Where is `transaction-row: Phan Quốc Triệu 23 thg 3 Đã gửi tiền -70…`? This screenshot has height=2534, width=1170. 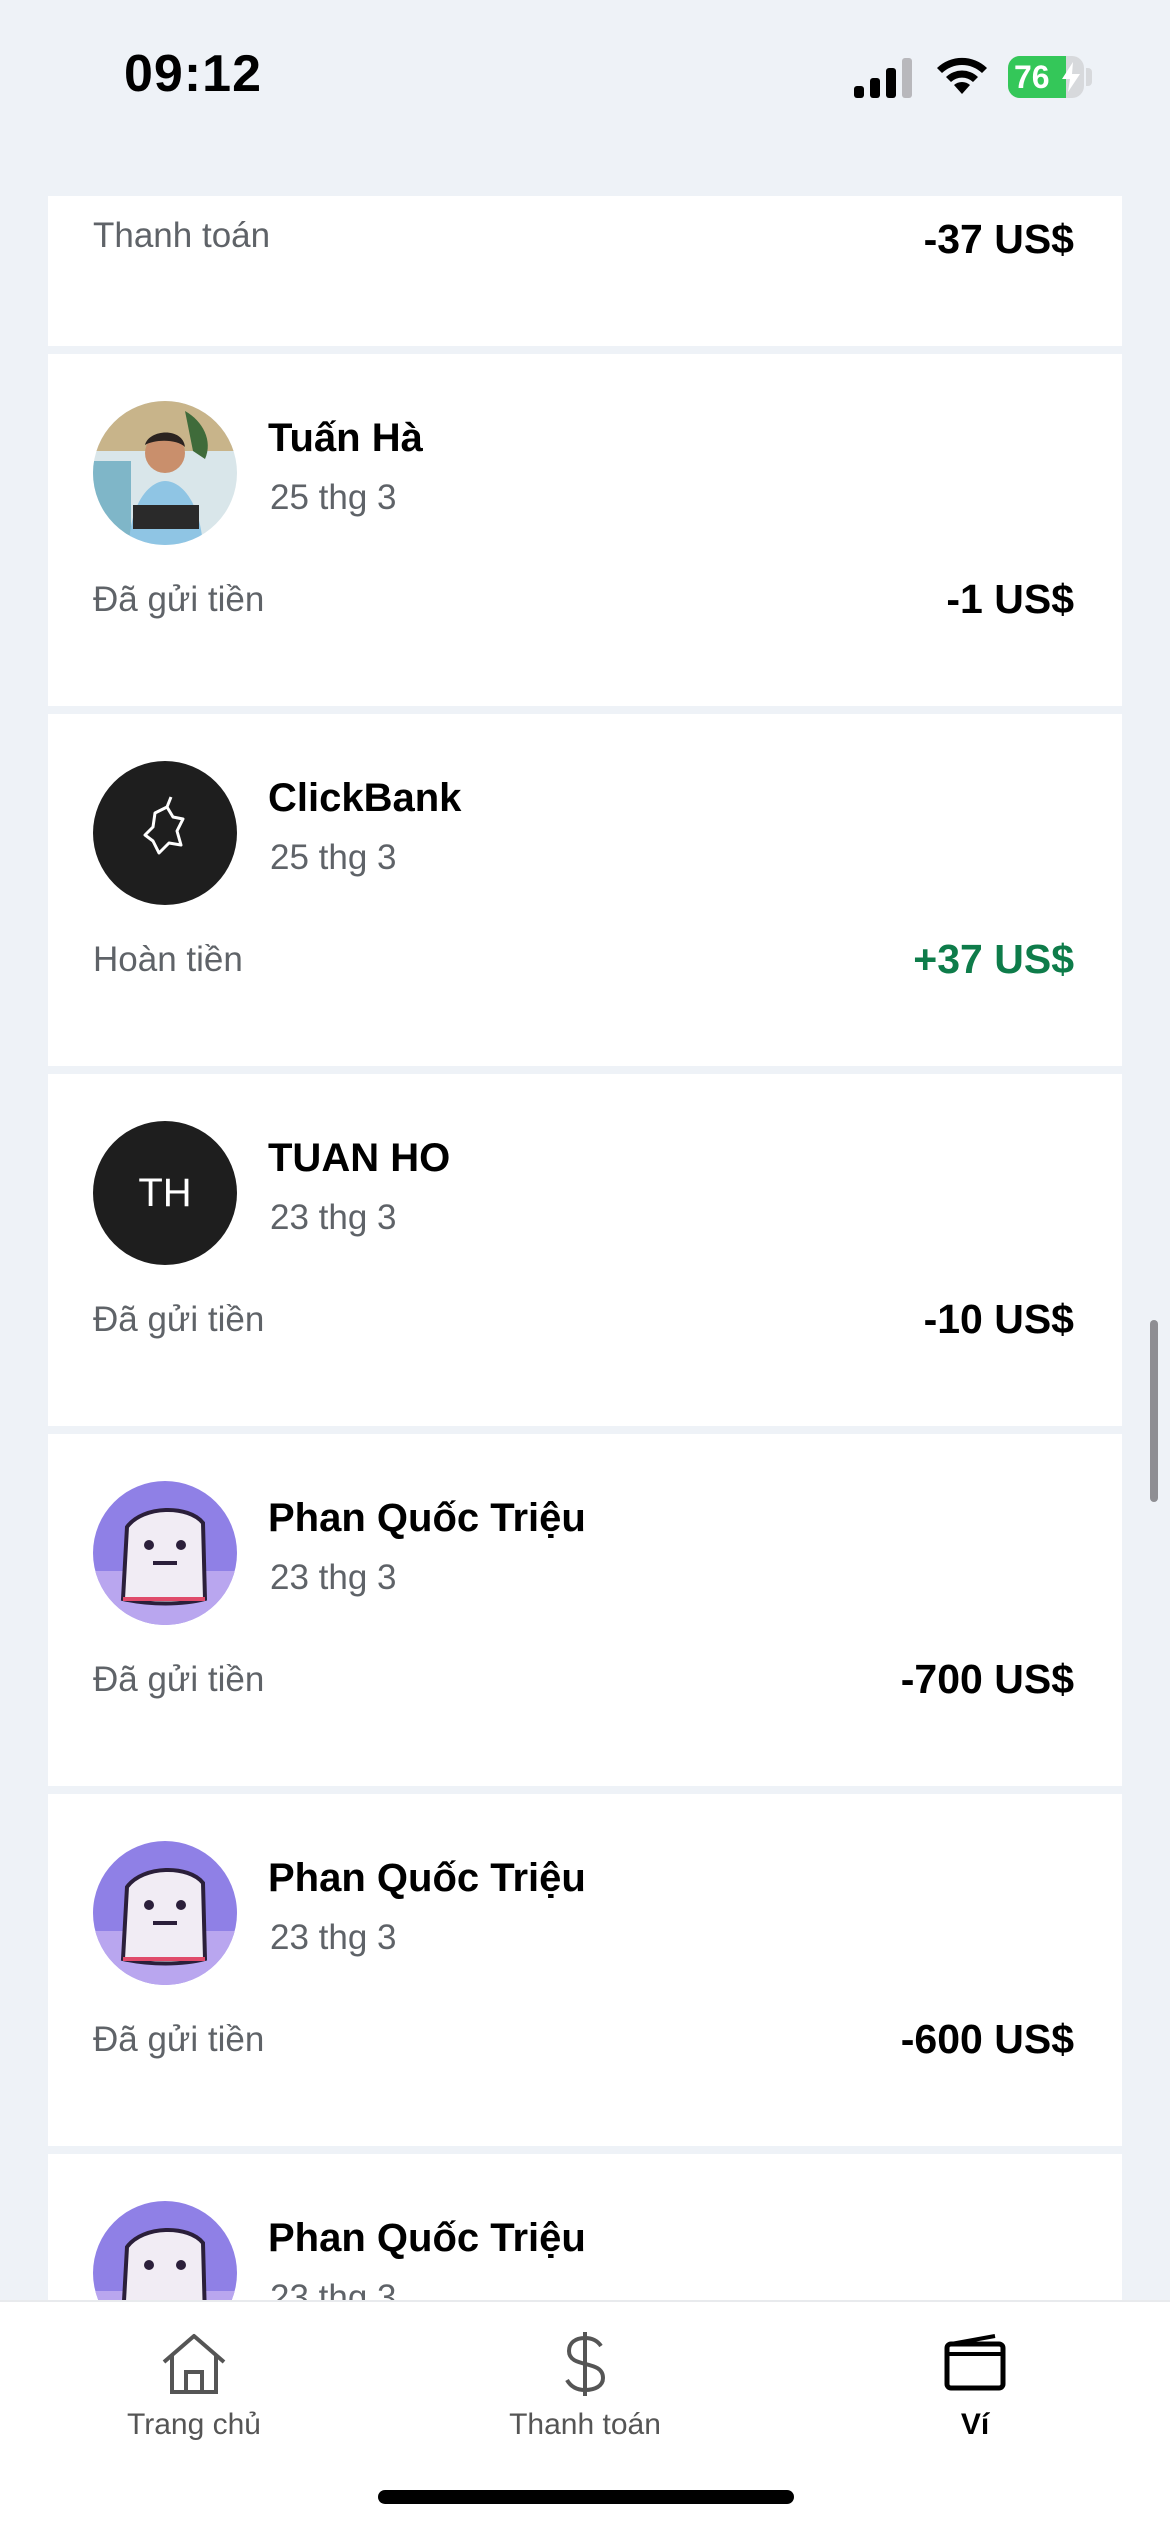
transaction-row: Phan Quốc Triệu 23 thg 3 Đã gửi tiền -70… is located at coordinates (585, 1610).